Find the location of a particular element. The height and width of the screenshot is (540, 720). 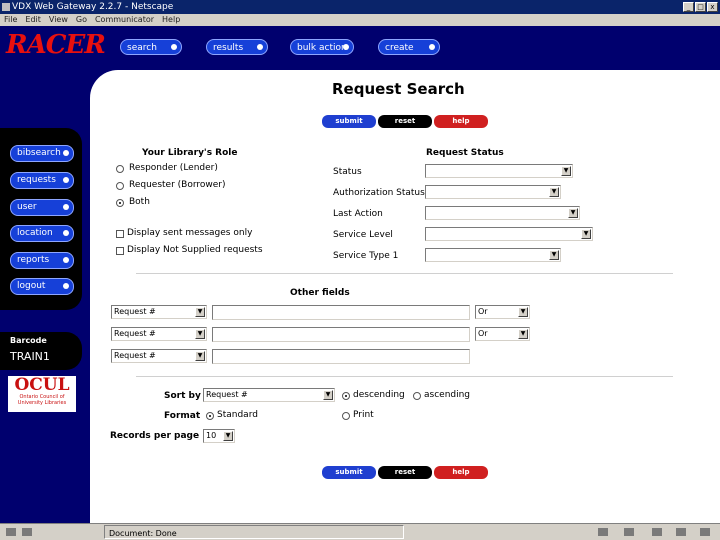

records-per-page-value: 10 is located at coordinates (211, 435).